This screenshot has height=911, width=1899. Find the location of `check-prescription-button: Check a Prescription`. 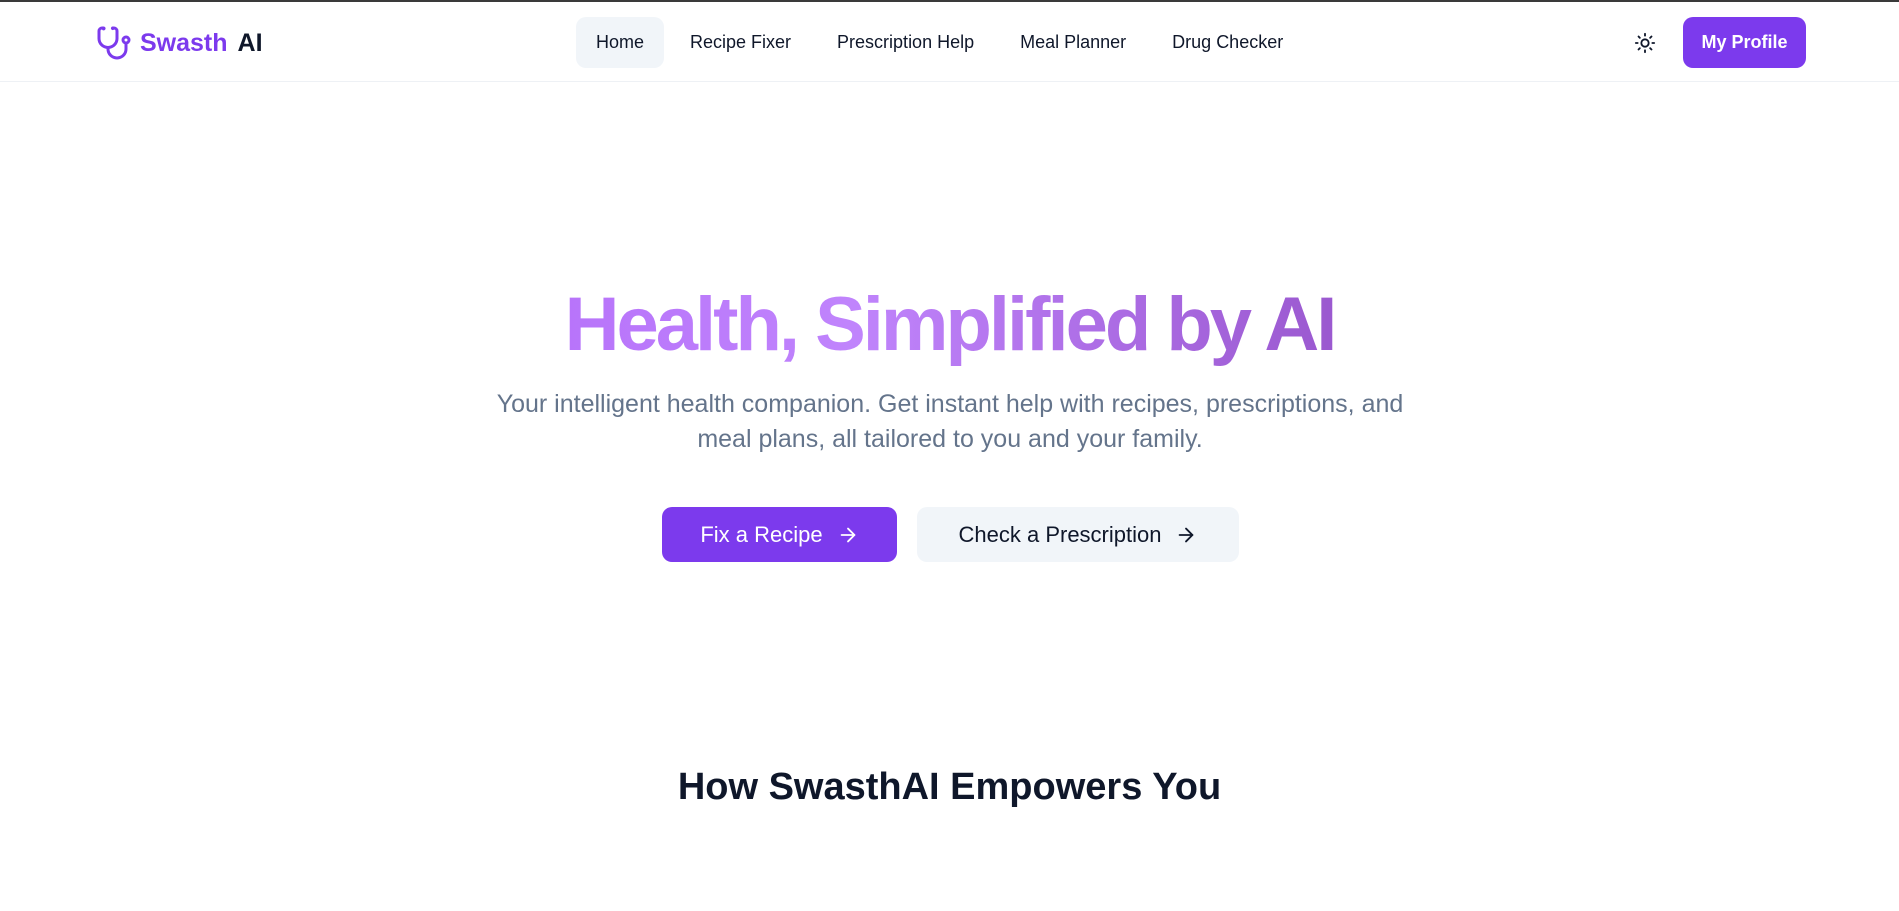

check-prescription-button: Check a Prescription is located at coordinates (1078, 534).